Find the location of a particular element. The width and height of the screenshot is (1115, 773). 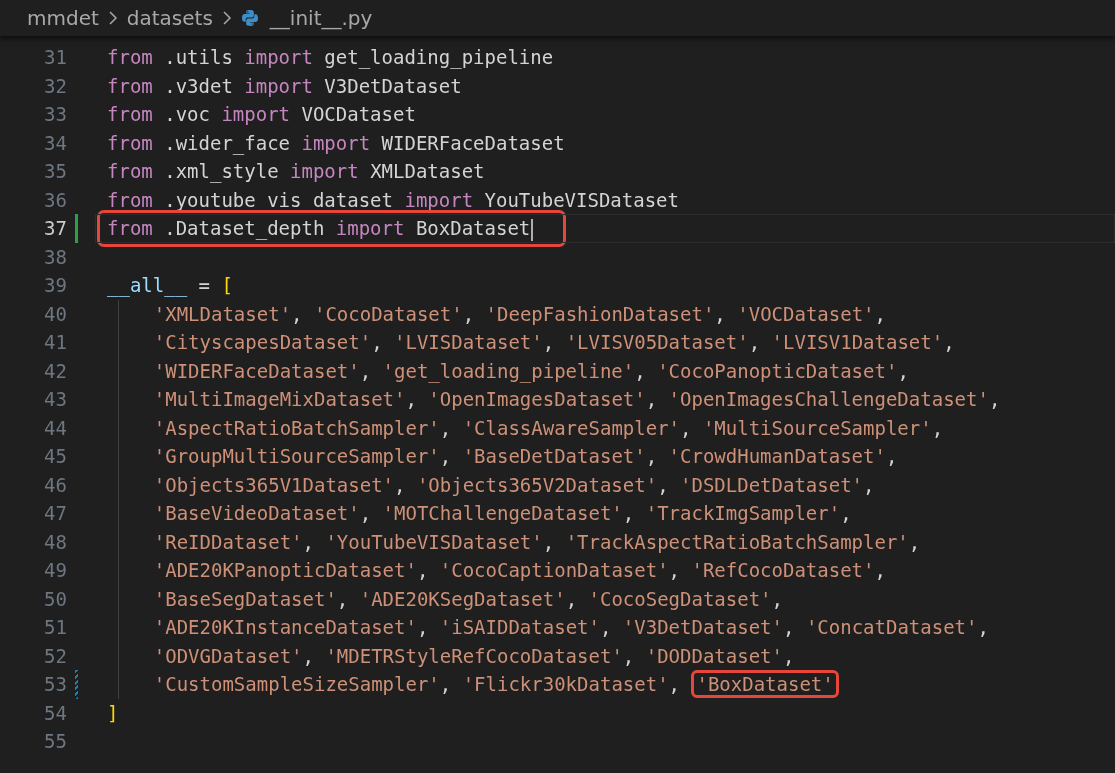

line-number: 41 is located at coordinates (55, 342).